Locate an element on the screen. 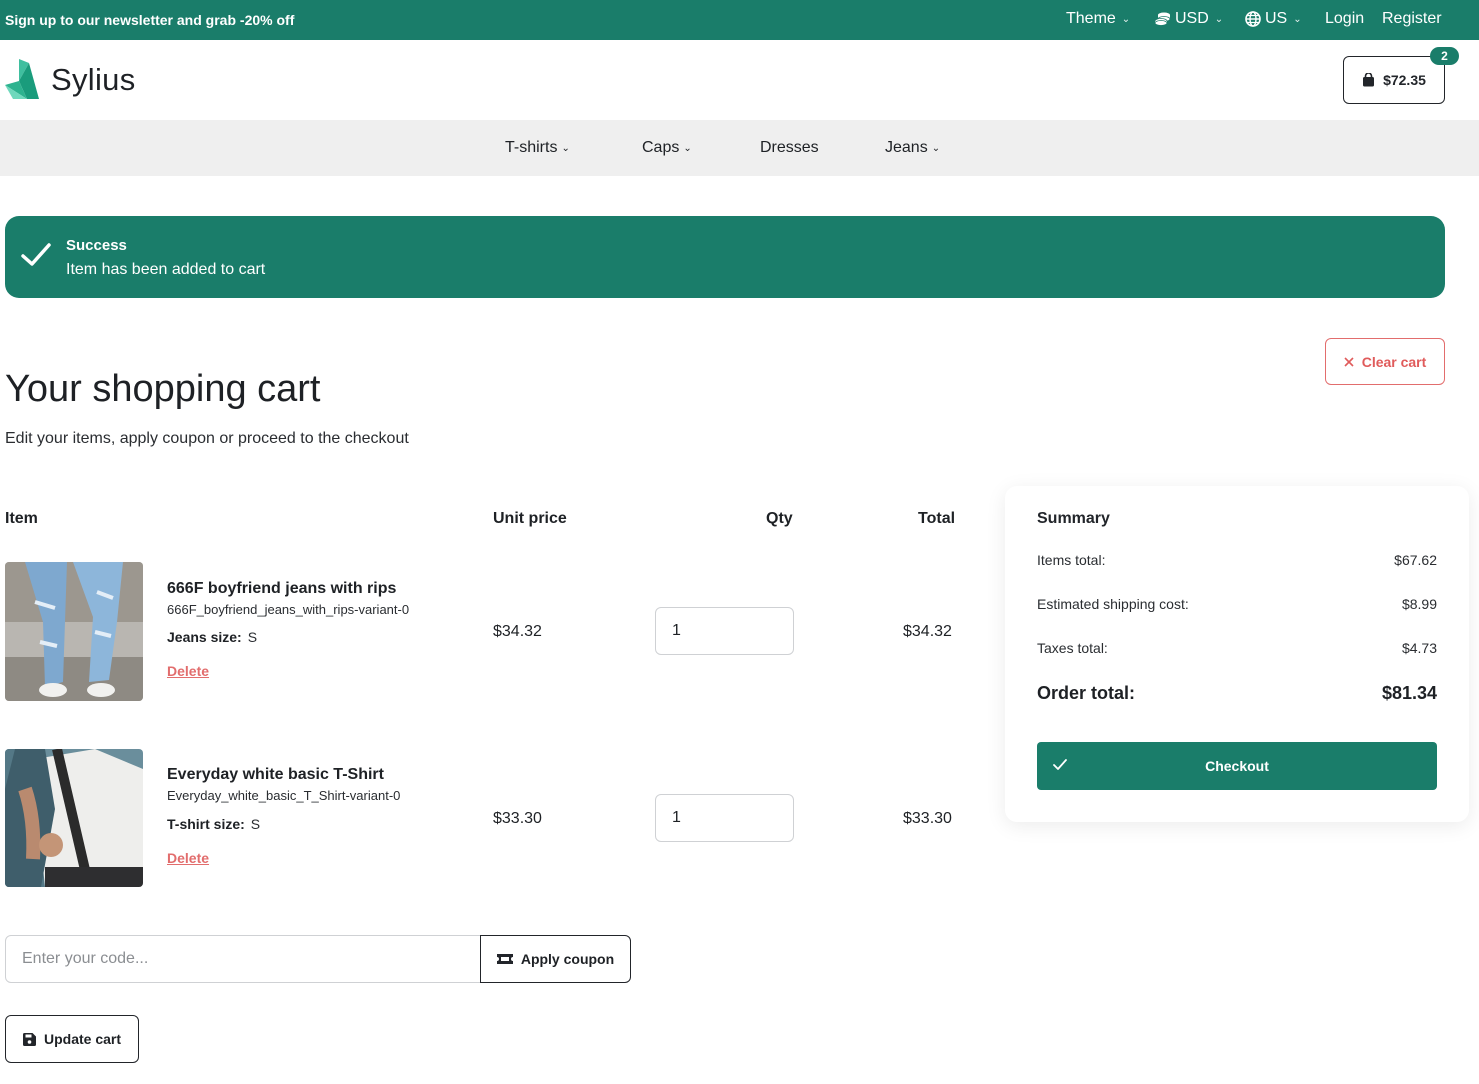 Image resolution: width=1479 pixels, height=1084 pixels. taxes-row: Taxes total: $4.73 is located at coordinates (1237, 648).